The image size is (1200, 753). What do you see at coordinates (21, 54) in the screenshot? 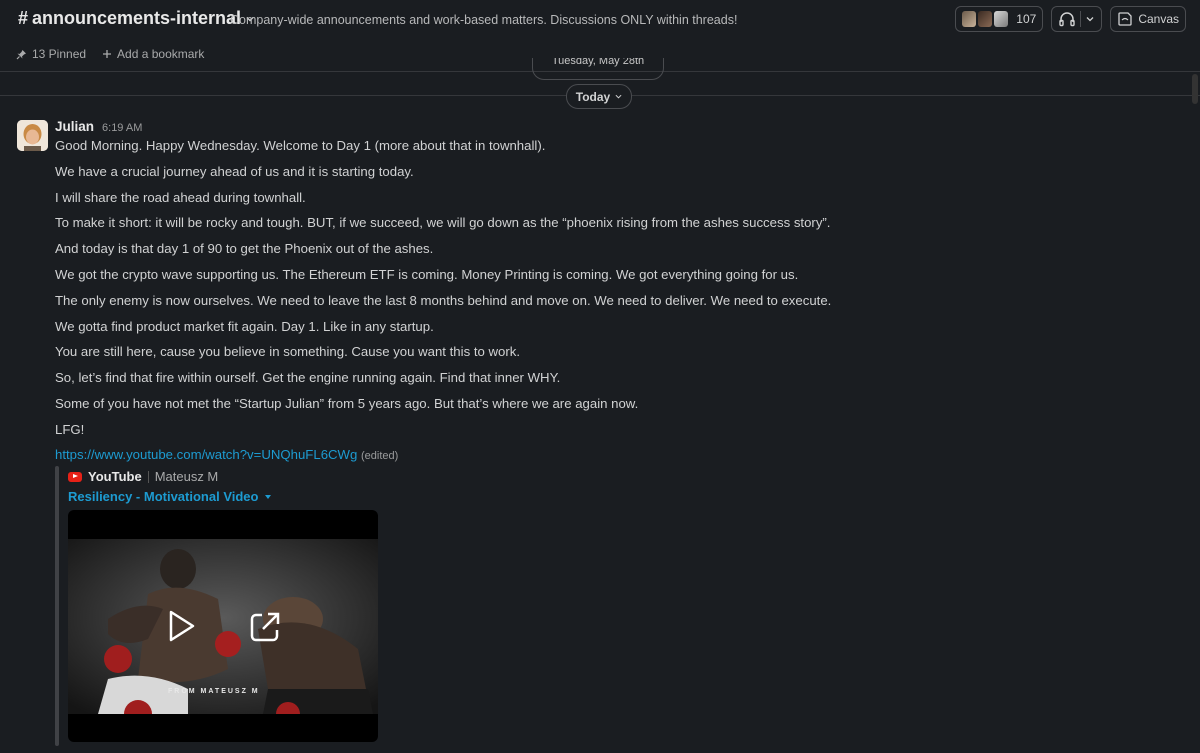
I see `pin-icon` at bounding box center [21, 54].